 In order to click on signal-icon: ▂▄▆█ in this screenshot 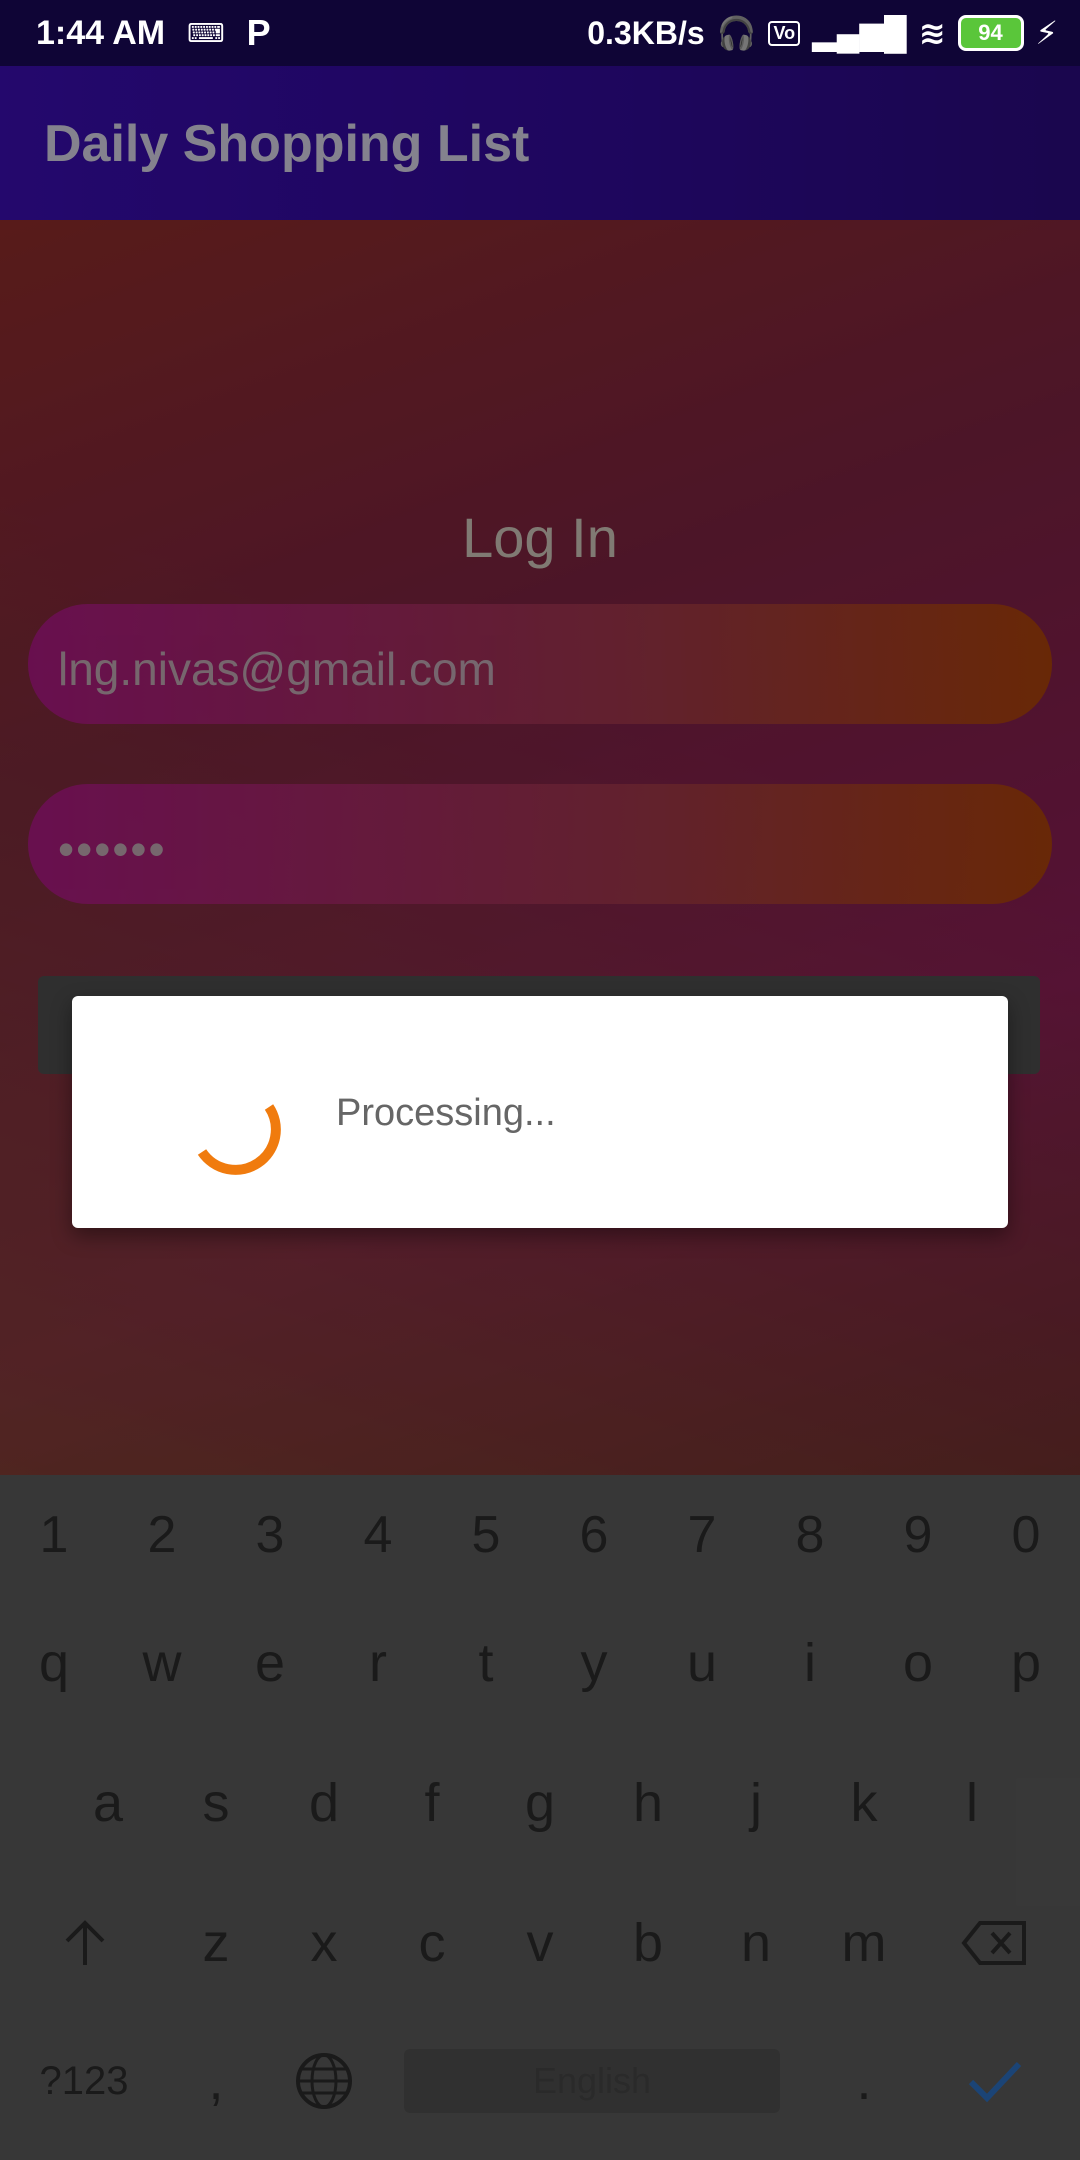, I will do `click(859, 33)`.